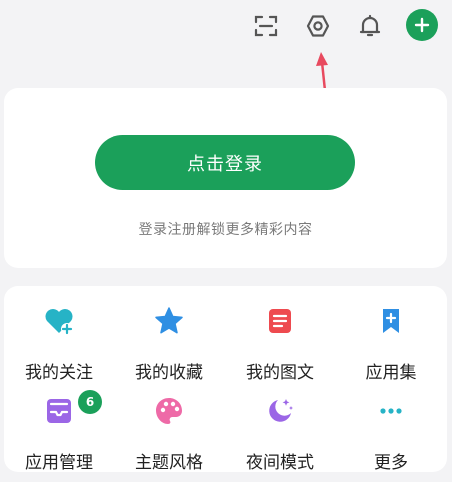 This screenshot has width=452, height=482. I want to click on grid-item-label: 主题风格, so click(169, 463).